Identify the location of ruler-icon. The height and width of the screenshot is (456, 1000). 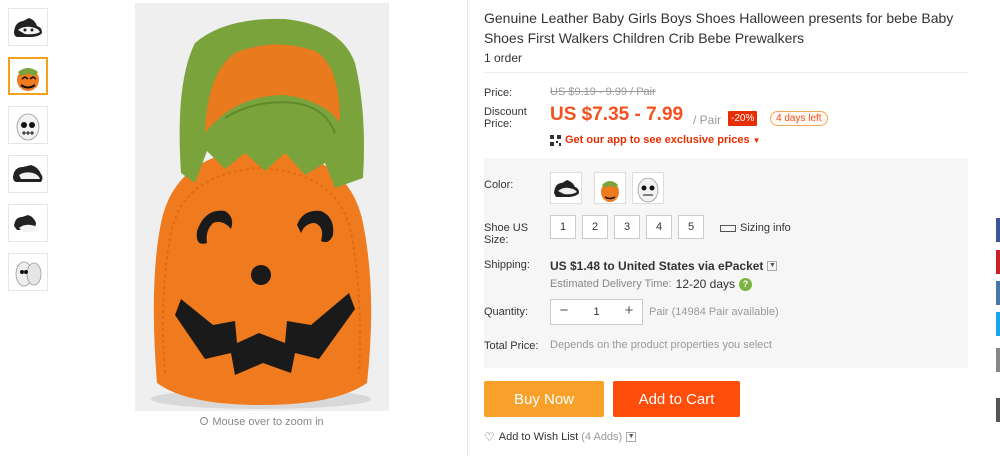
(728, 228).